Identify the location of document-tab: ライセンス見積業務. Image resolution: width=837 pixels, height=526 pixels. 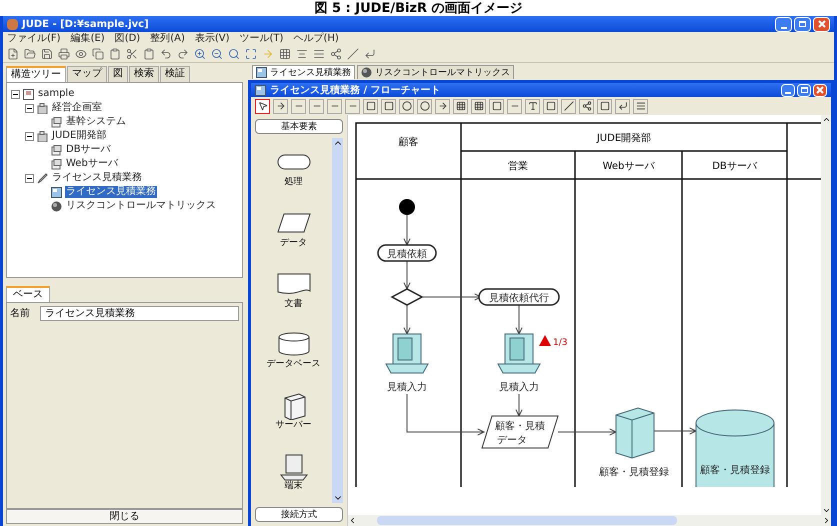
(303, 72).